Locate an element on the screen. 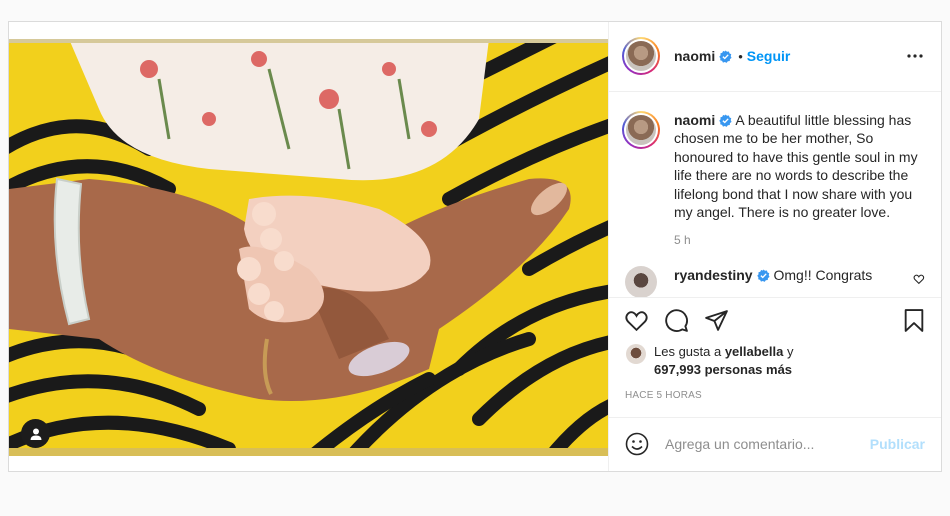 The width and height of the screenshot is (950, 516). liker-avatar is located at coordinates (636, 353).